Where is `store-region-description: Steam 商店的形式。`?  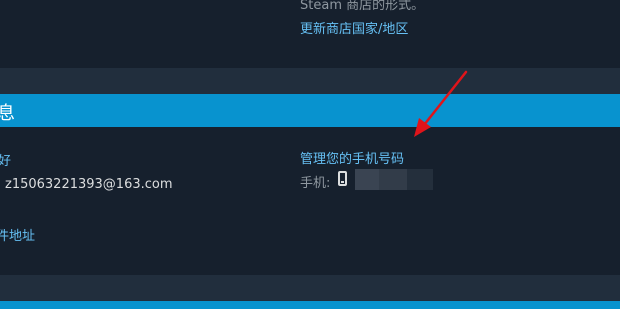 store-region-description: Steam 商店的形式。 is located at coordinates (362, 6).